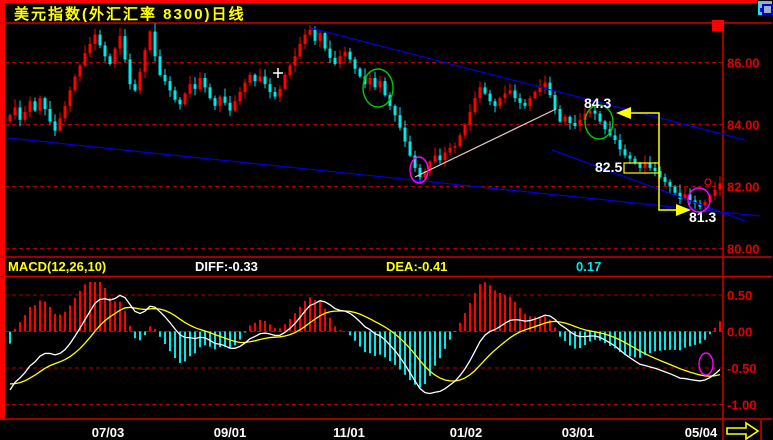 This screenshot has height=440, width=773. I want to click on diff-value-label: DIFF:-0.33, so click(226, 266).